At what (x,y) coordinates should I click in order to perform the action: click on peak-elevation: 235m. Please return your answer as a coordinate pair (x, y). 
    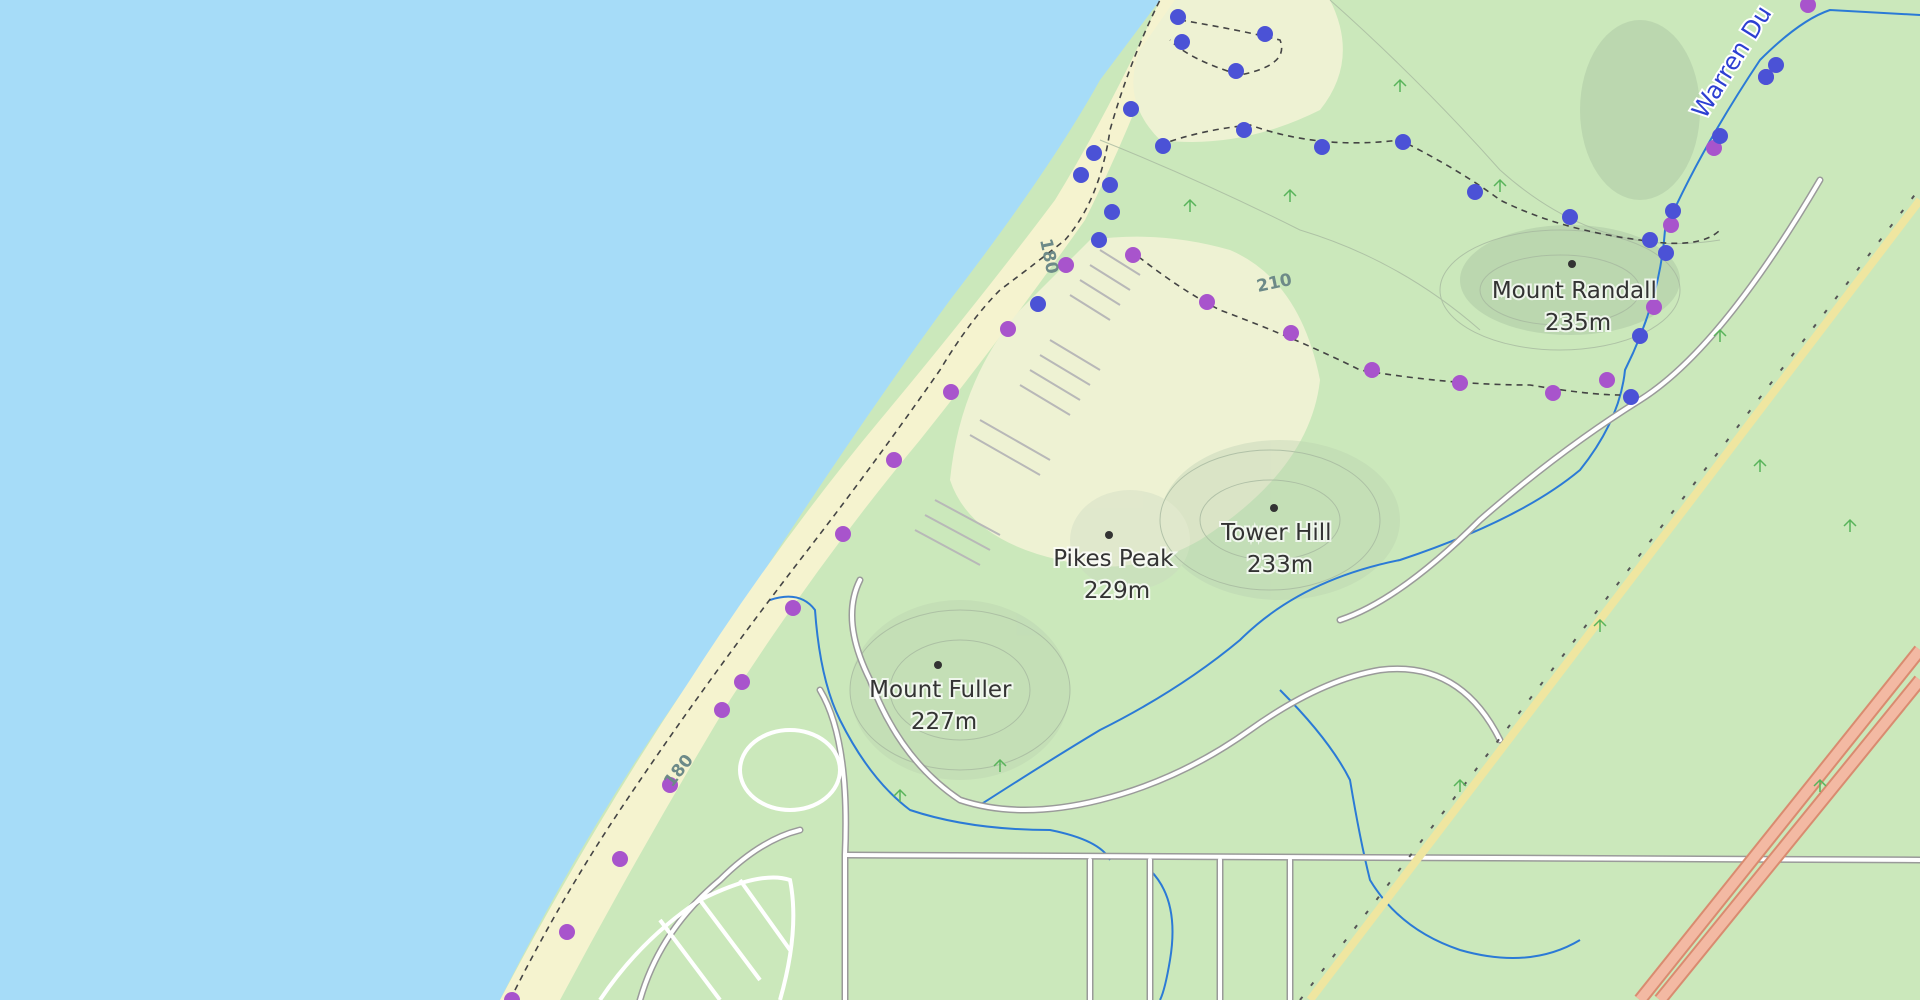
    Looking at the image, I should click on (1578, 323).